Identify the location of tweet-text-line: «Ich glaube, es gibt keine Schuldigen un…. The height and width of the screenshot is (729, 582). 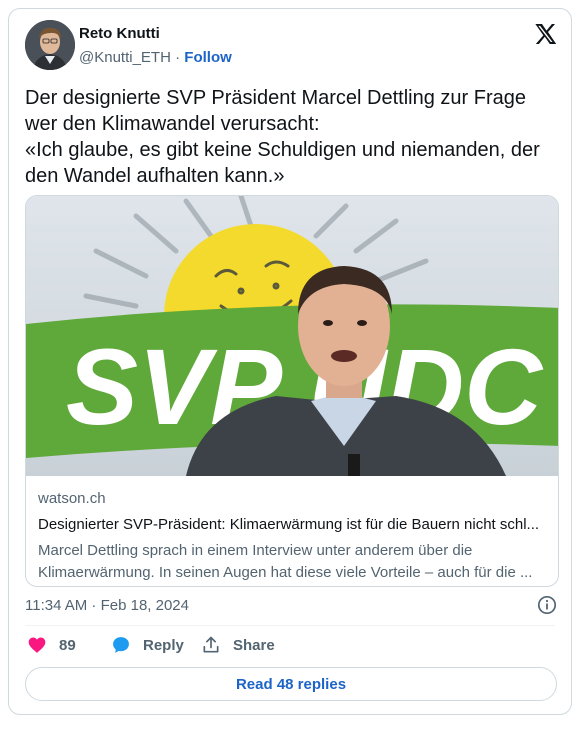
(282, 150).